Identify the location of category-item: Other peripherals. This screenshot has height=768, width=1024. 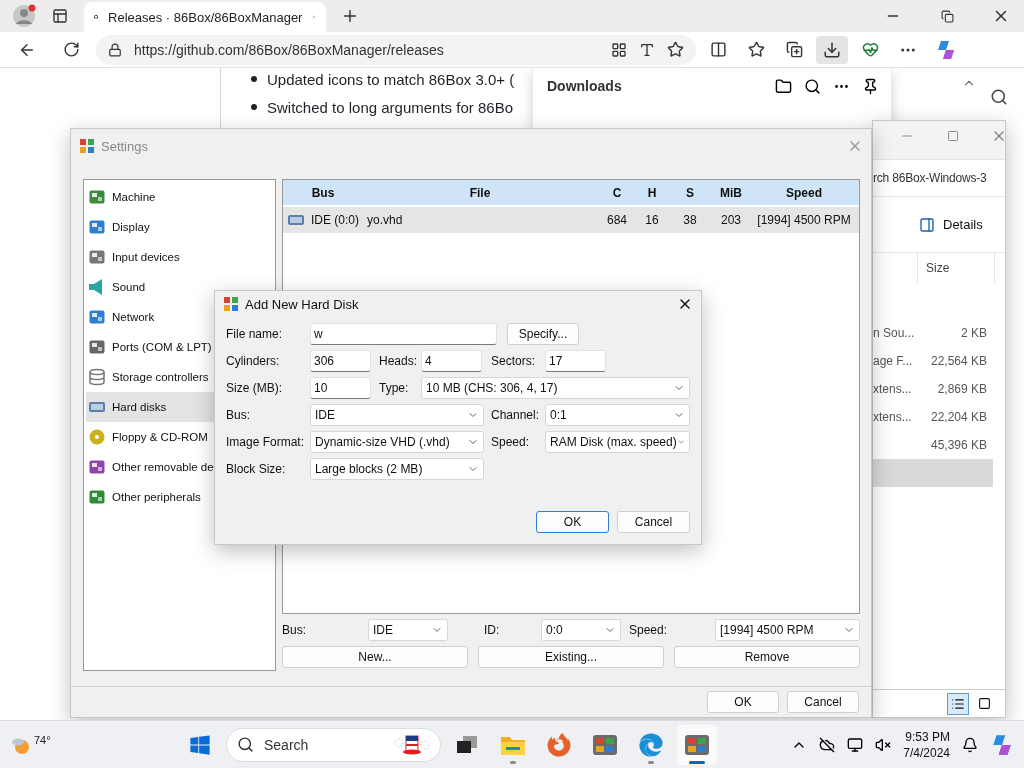
(143, 497).